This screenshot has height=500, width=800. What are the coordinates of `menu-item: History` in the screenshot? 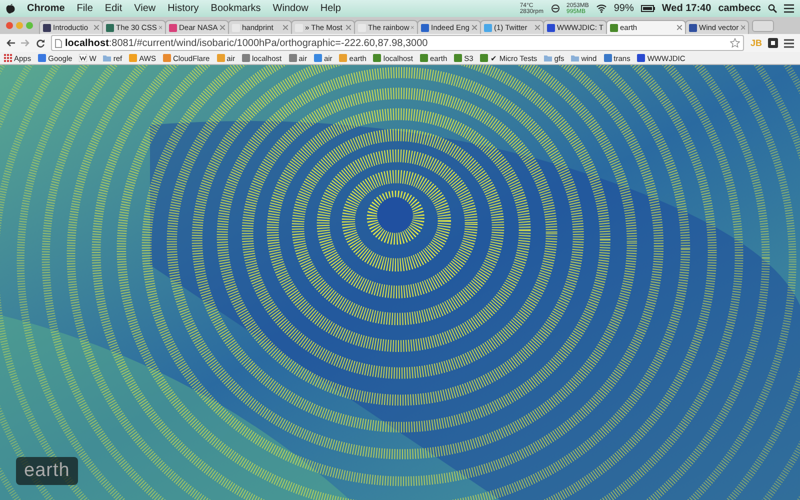 It's located at (183, 8).